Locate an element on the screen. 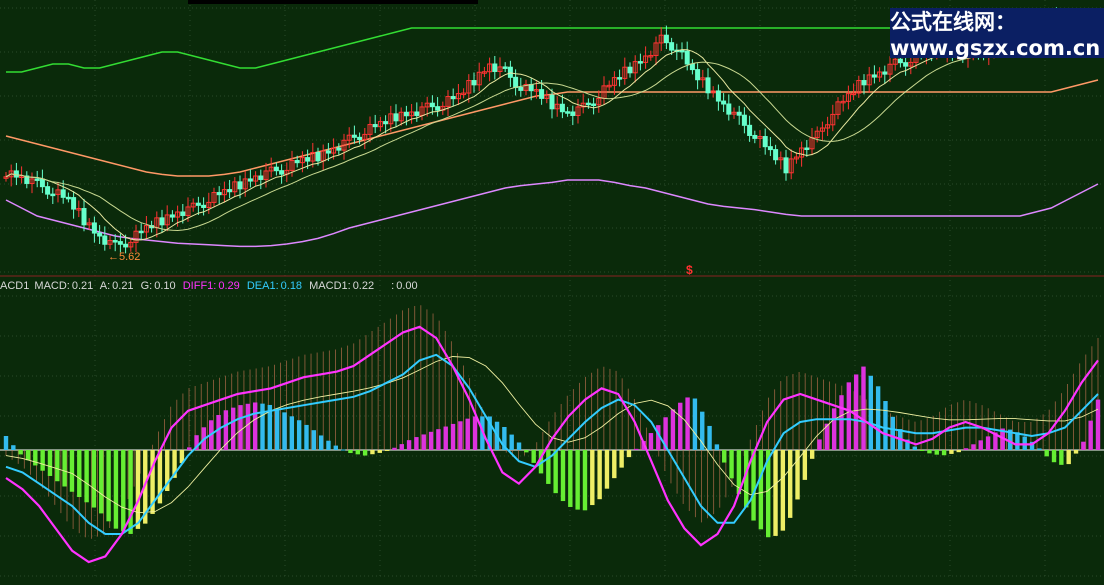  band-line-lower is located at coordinates (552, 213).